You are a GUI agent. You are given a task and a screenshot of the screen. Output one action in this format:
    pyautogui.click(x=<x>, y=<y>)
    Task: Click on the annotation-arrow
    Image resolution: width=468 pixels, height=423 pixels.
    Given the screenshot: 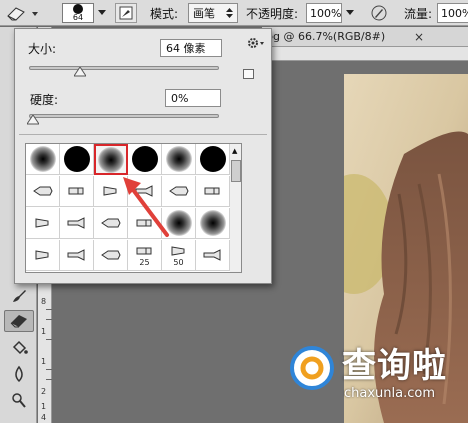 What is the action you would take?
    pyautogui.click(x=146, y=207)
    